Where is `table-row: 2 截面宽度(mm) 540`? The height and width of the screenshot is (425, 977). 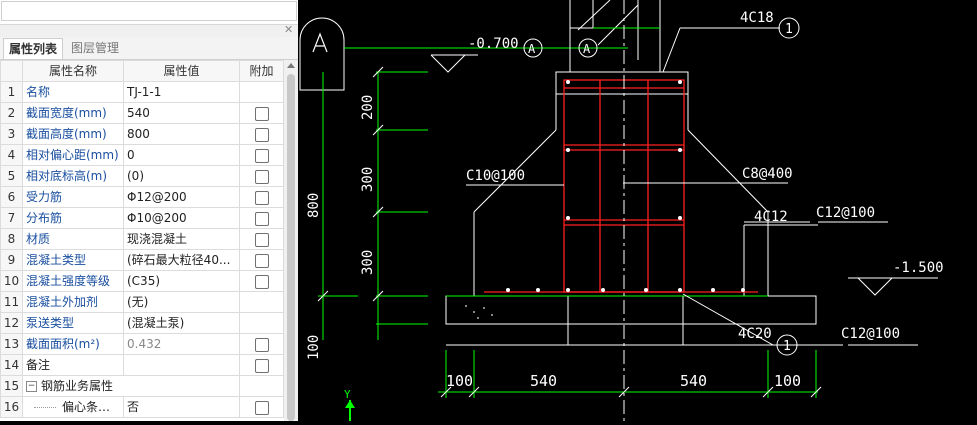
table-row: 2 截面宽度(mm) 540 is located at coordinates (142, 113).